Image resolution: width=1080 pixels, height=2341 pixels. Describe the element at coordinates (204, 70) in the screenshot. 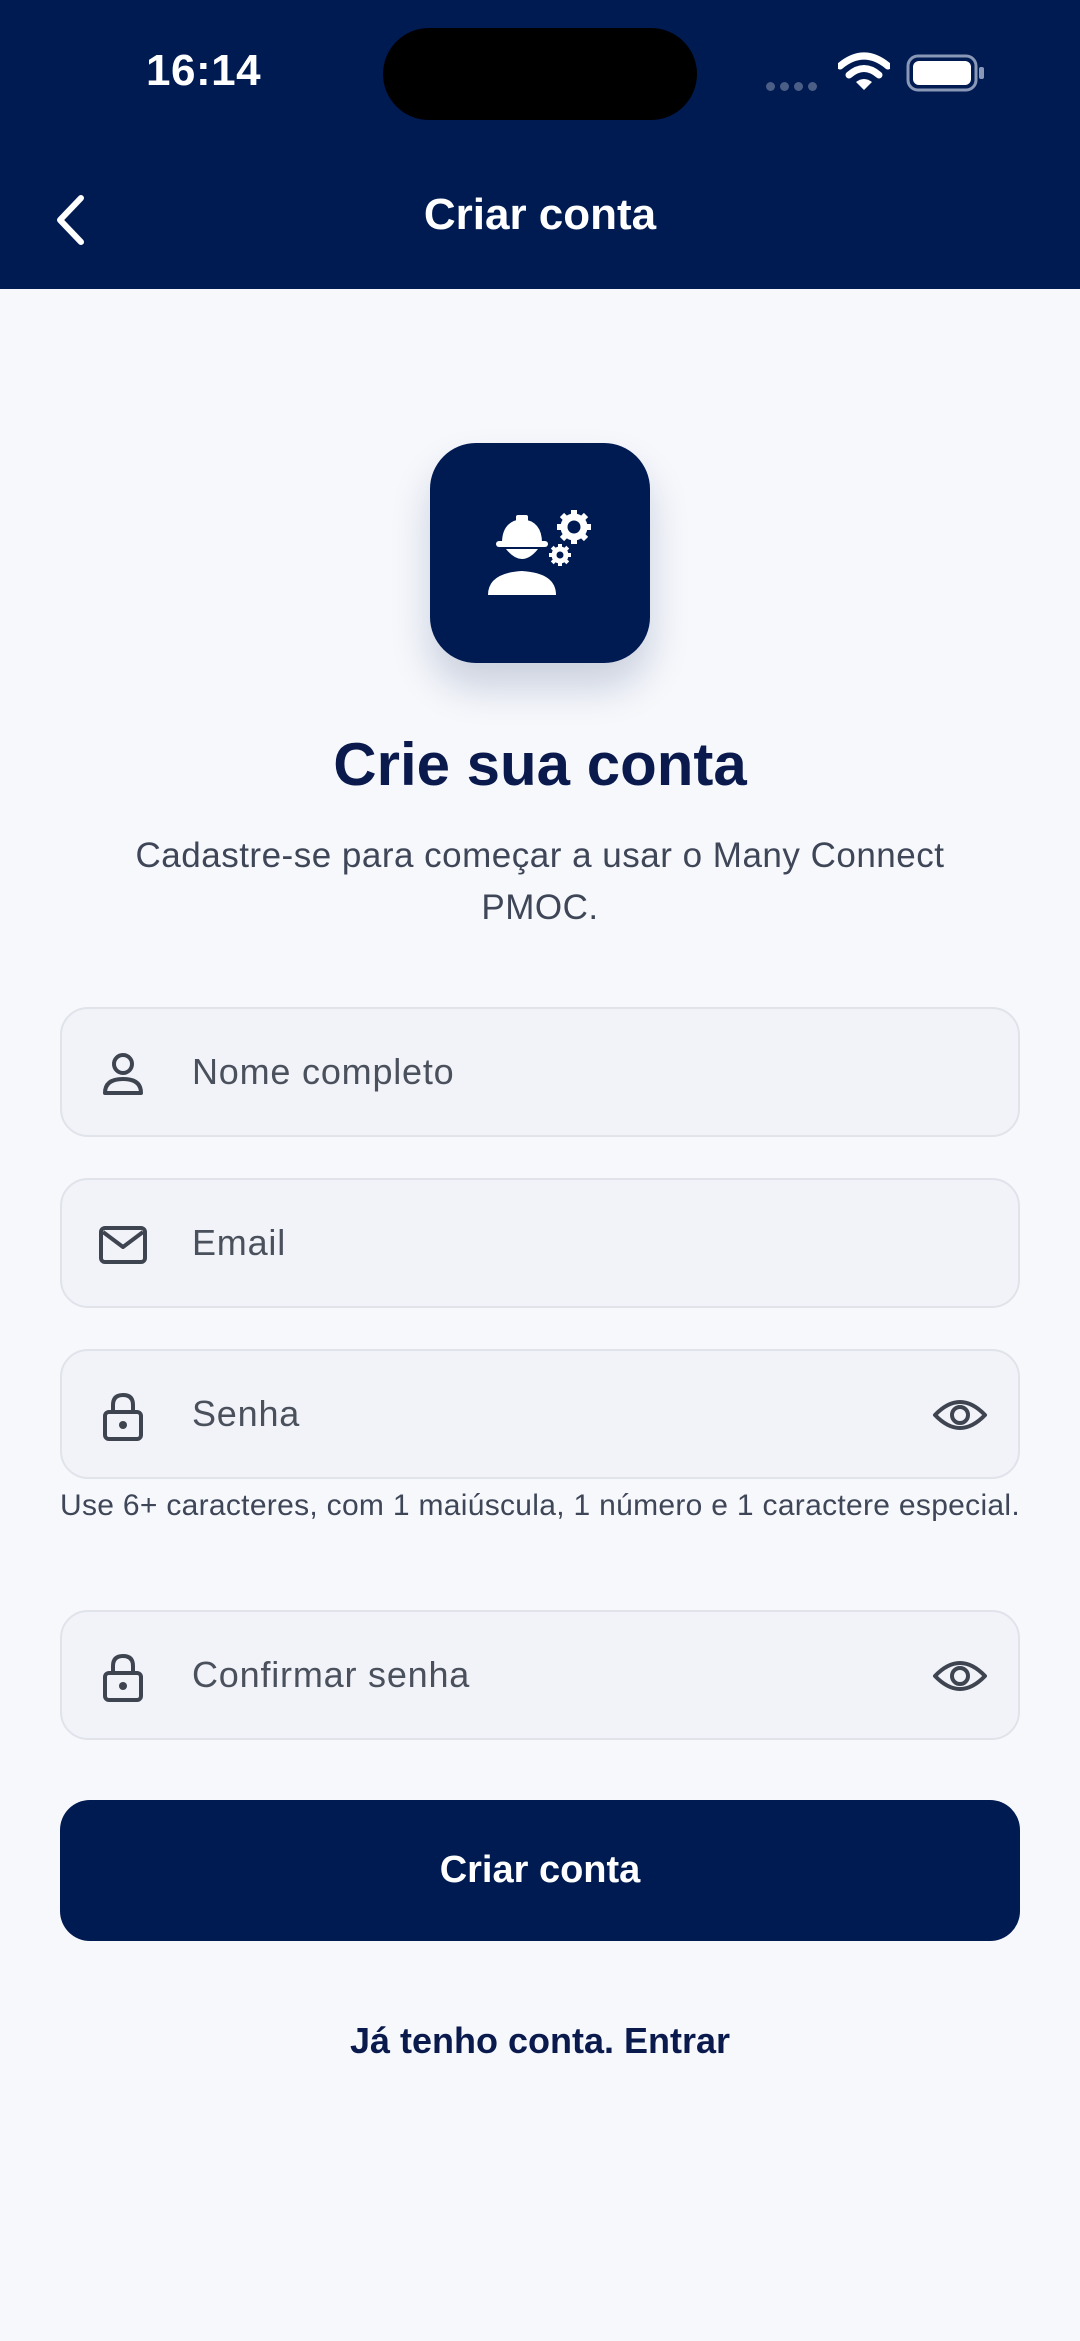

I see `status-time: 16:14` at that location.